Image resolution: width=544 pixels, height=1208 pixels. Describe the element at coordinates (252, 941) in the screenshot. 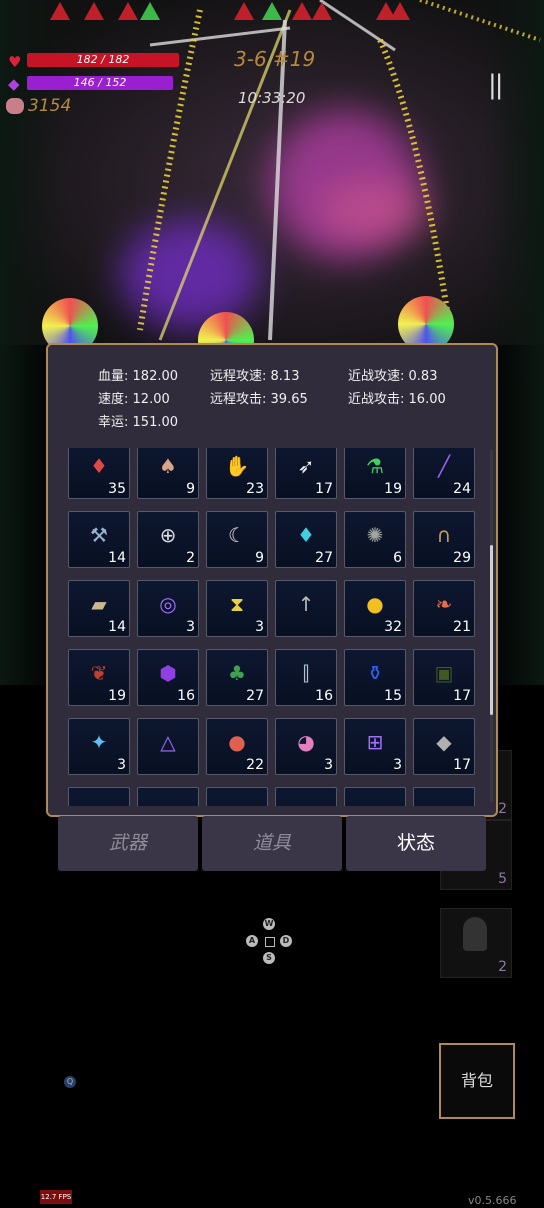

I see `dpad-key-a: A` at that location.